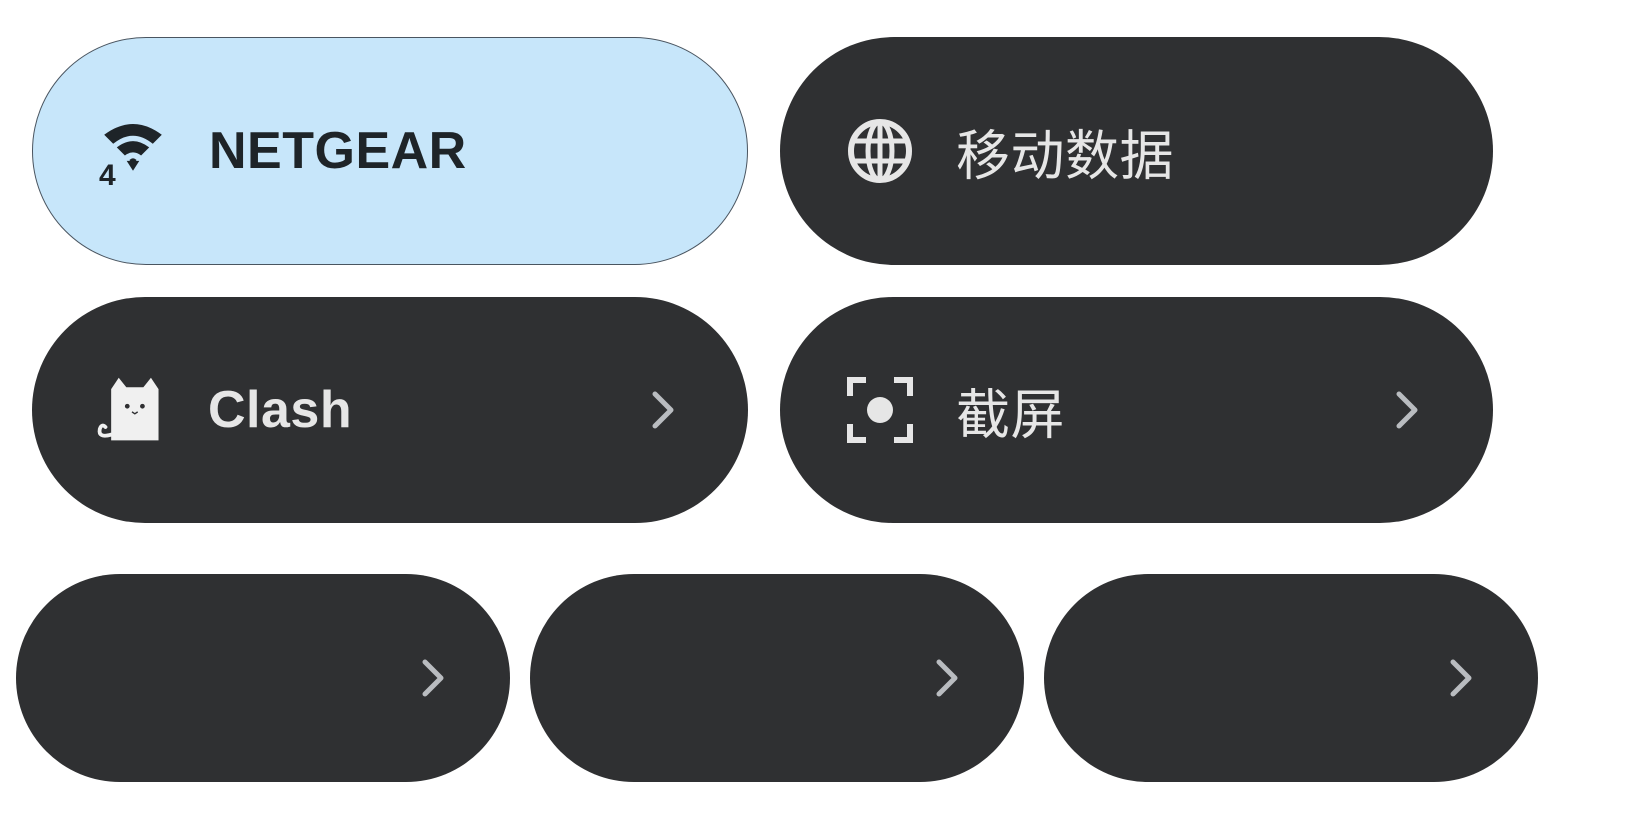 The height and width of the screenshot is (840, 1640). What do you see at coordinates (880, 151) in the screenshot?
I see `globe-icon` at bounding box center [880, 151].